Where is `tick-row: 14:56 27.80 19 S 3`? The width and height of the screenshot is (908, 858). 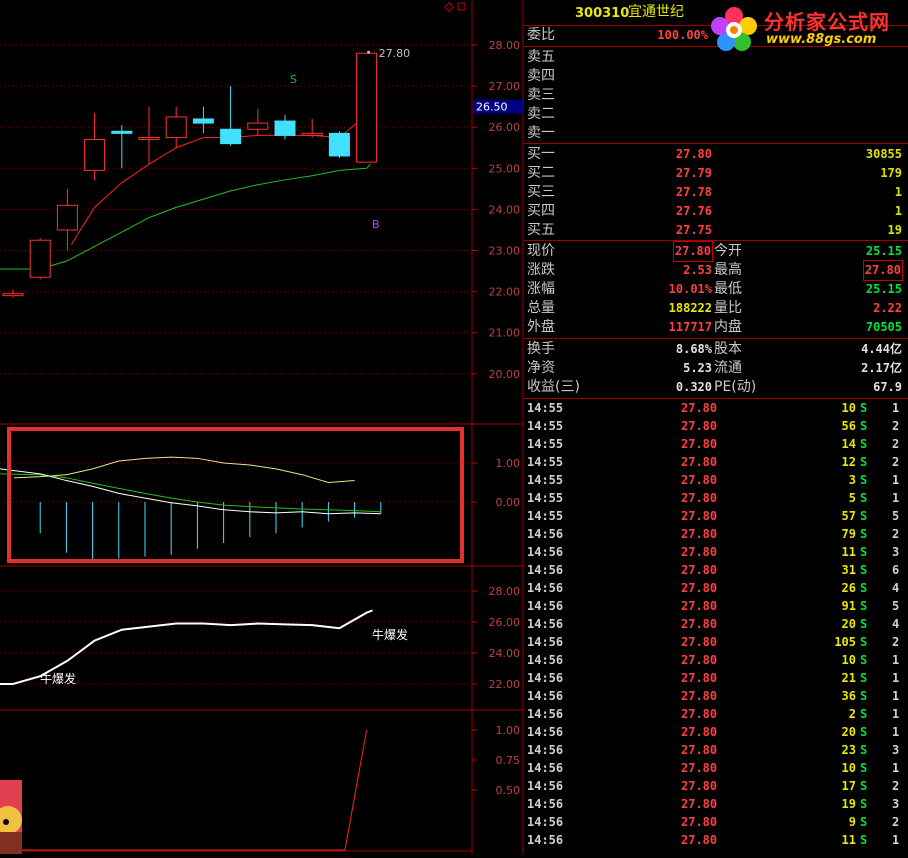 tick-row: 14:56 27.80 19 S 3 is located at coordinates (716, 804).